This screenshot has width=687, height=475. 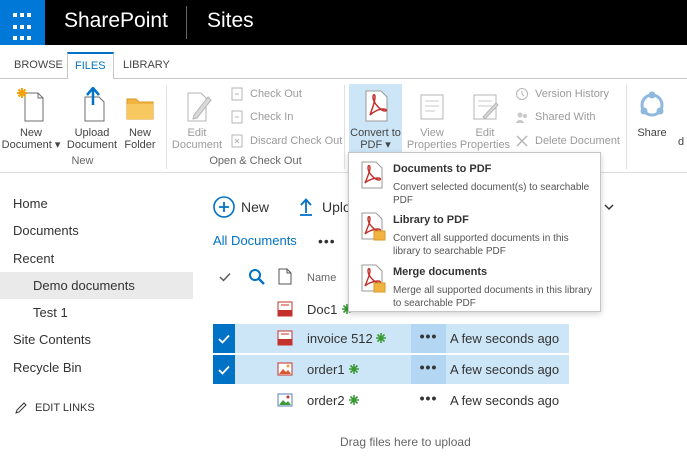 What do you see at coordinates (38, 65) in the screenshot?
I see `tab-browse: BROWSE` at bounding box center [38, 65].